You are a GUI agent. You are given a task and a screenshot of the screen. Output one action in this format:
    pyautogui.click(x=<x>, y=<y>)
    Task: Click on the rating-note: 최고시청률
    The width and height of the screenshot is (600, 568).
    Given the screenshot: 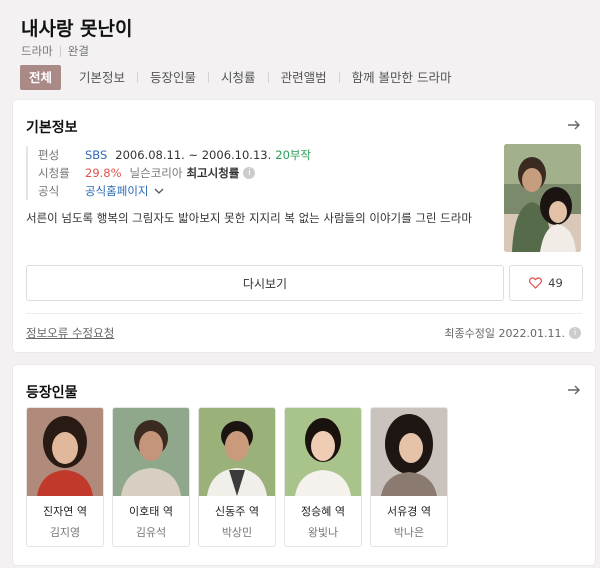 What is the action you would take?
    pyautogui.click(x=213, y=173)
    